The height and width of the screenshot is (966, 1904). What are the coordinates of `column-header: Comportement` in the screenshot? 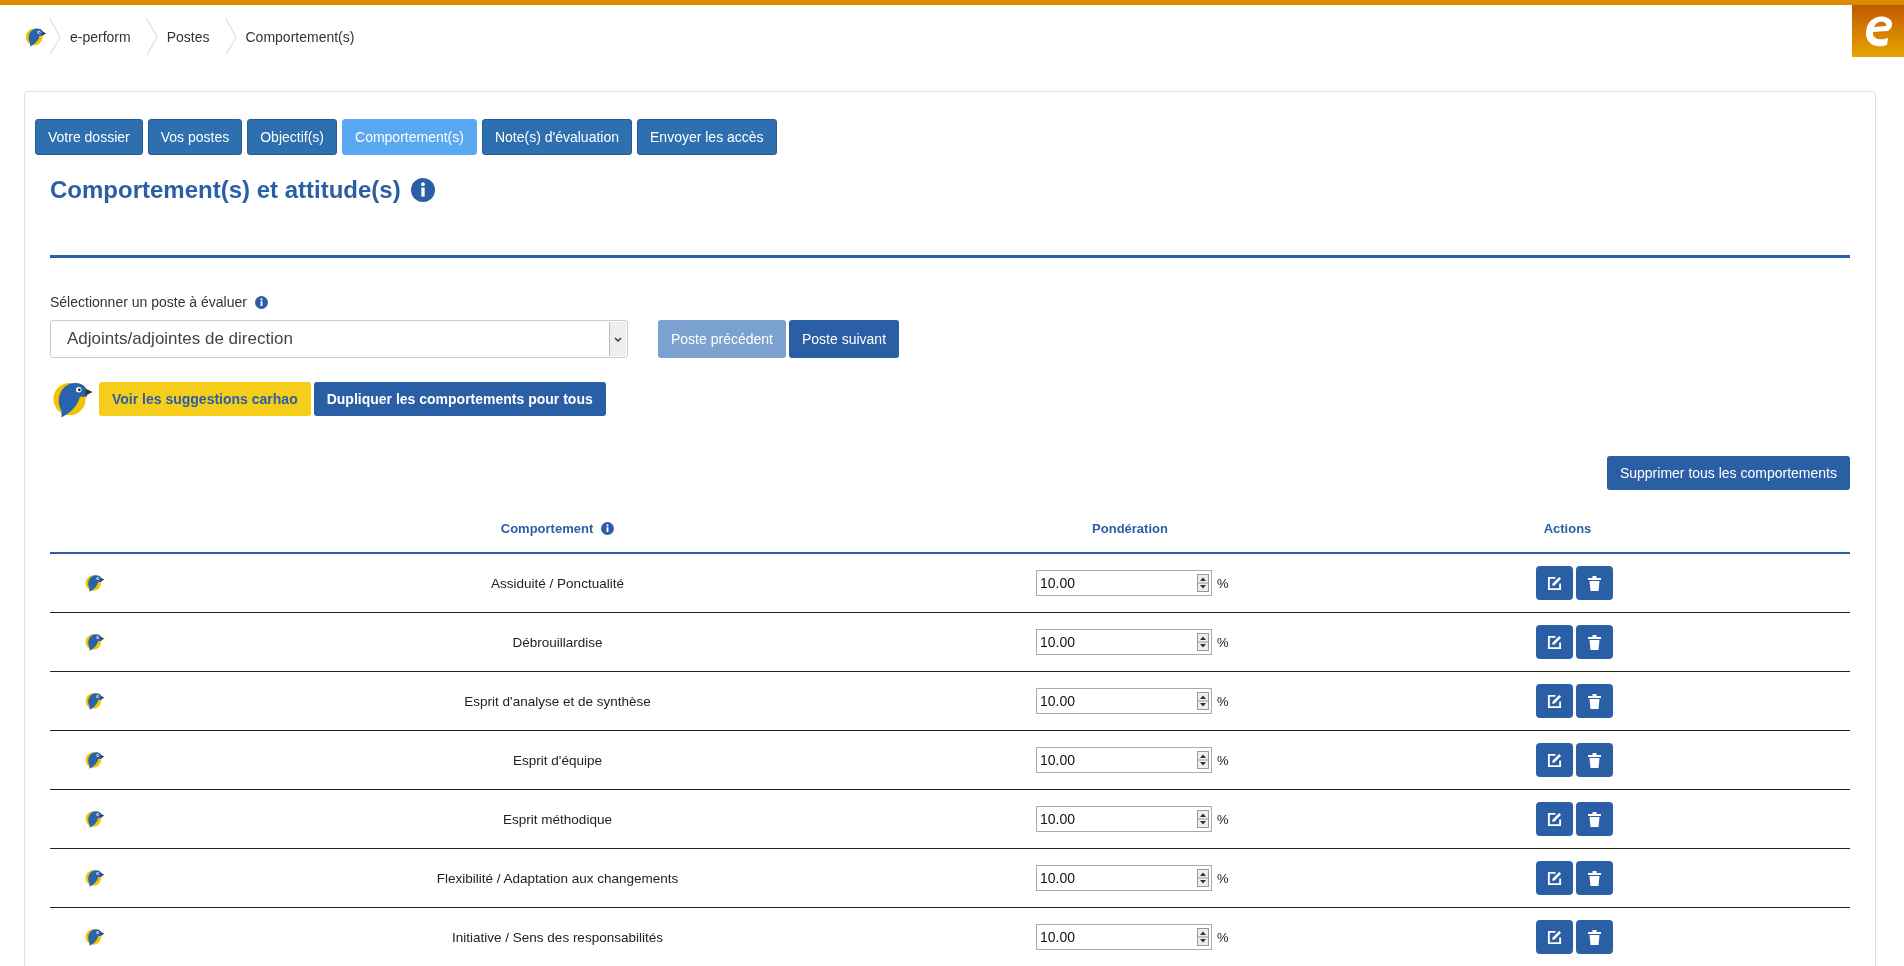 It's located at (547, 528).